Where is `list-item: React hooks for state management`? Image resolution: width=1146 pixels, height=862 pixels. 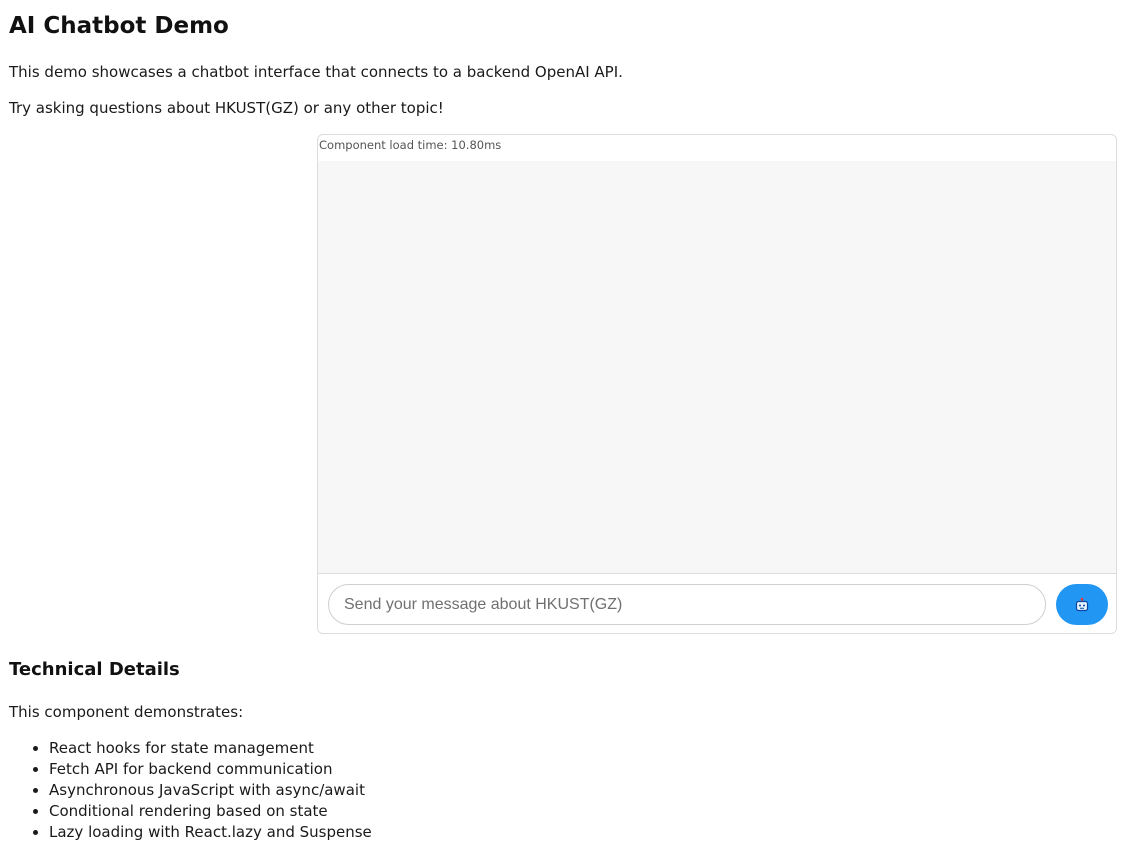
list-item: React hooks for state management is located at coordinates (210, 748).